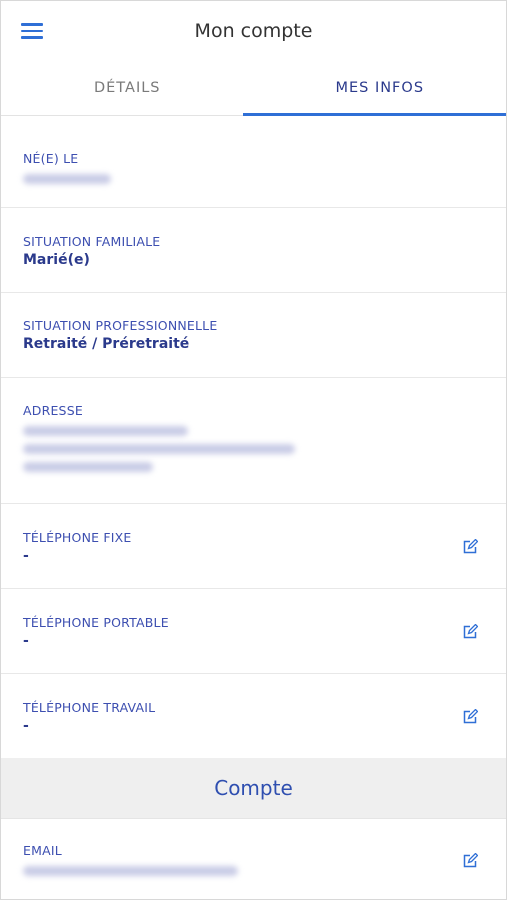 This screenshot has width=507, height=900. What do you see at coordinates (253, 546) in the screenshot?
I see `landline-phone-row: TÉLÉPHONE FIXE -` at bounding box center [253, 546].